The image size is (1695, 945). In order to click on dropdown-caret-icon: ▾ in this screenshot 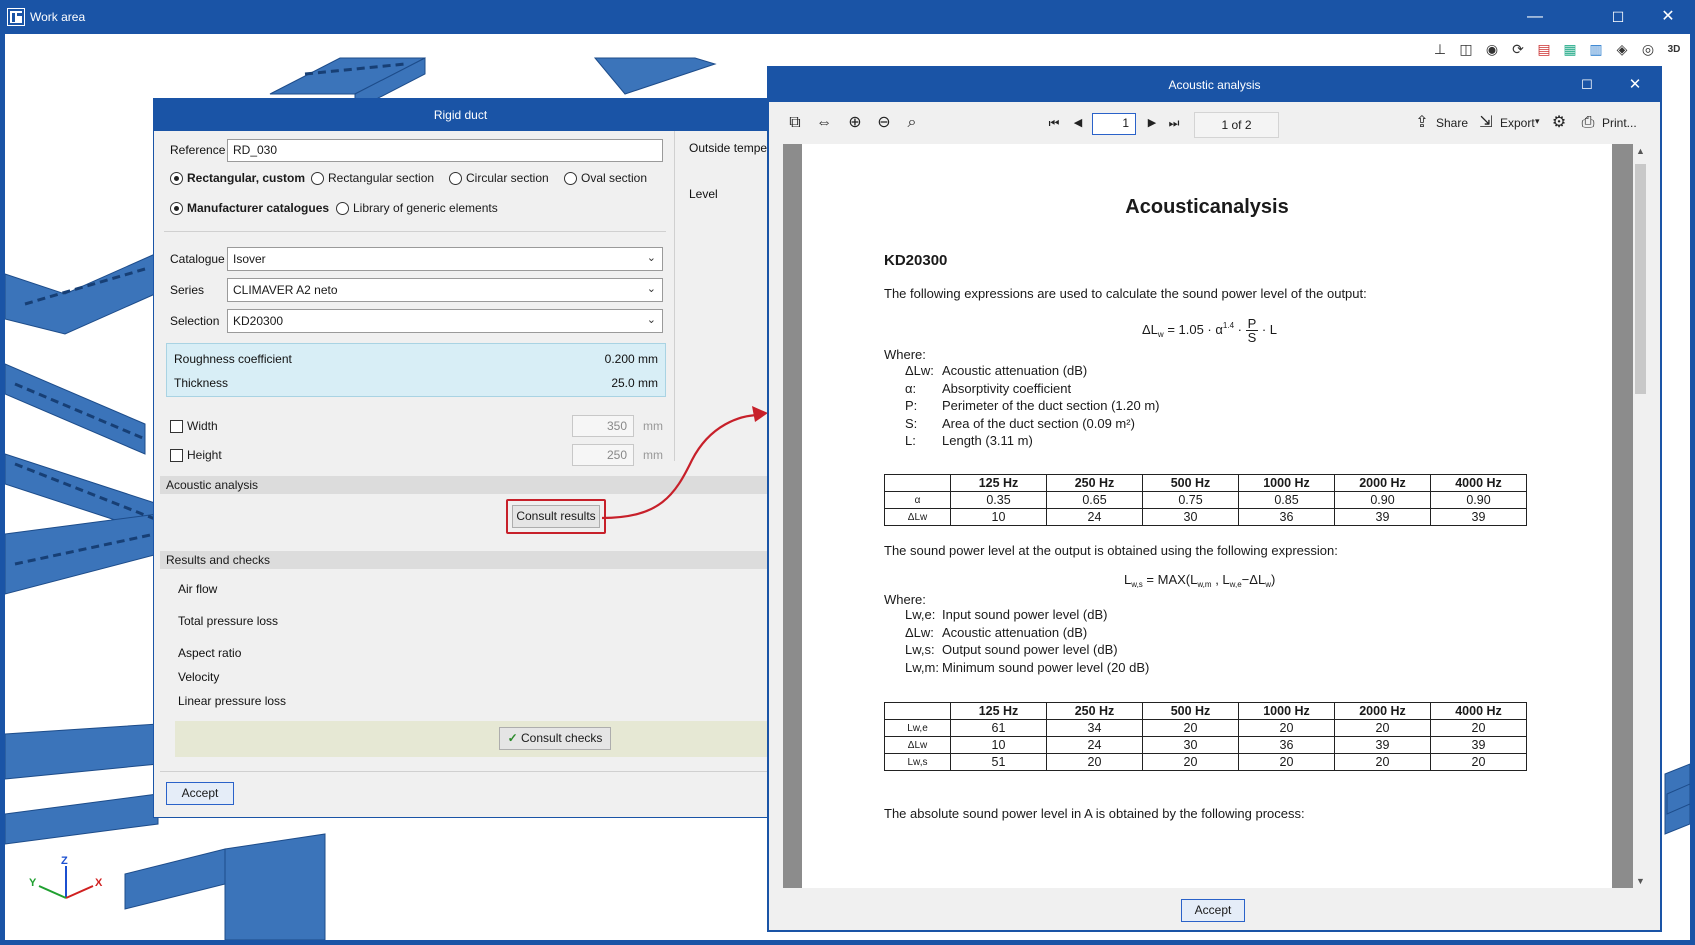, I will do `click(1537, 121)`.